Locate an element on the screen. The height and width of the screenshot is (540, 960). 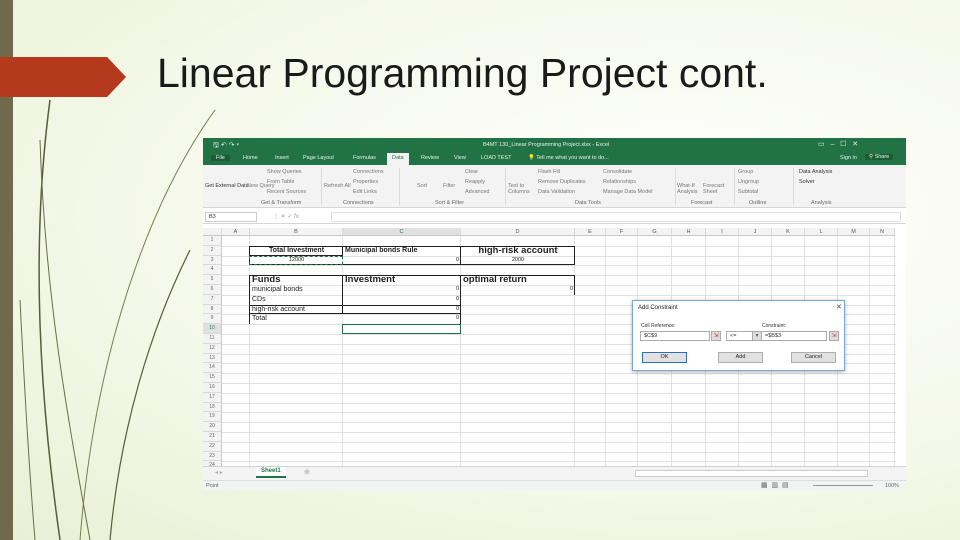
row-header-4: 4 is located at coordinates (212, 270).